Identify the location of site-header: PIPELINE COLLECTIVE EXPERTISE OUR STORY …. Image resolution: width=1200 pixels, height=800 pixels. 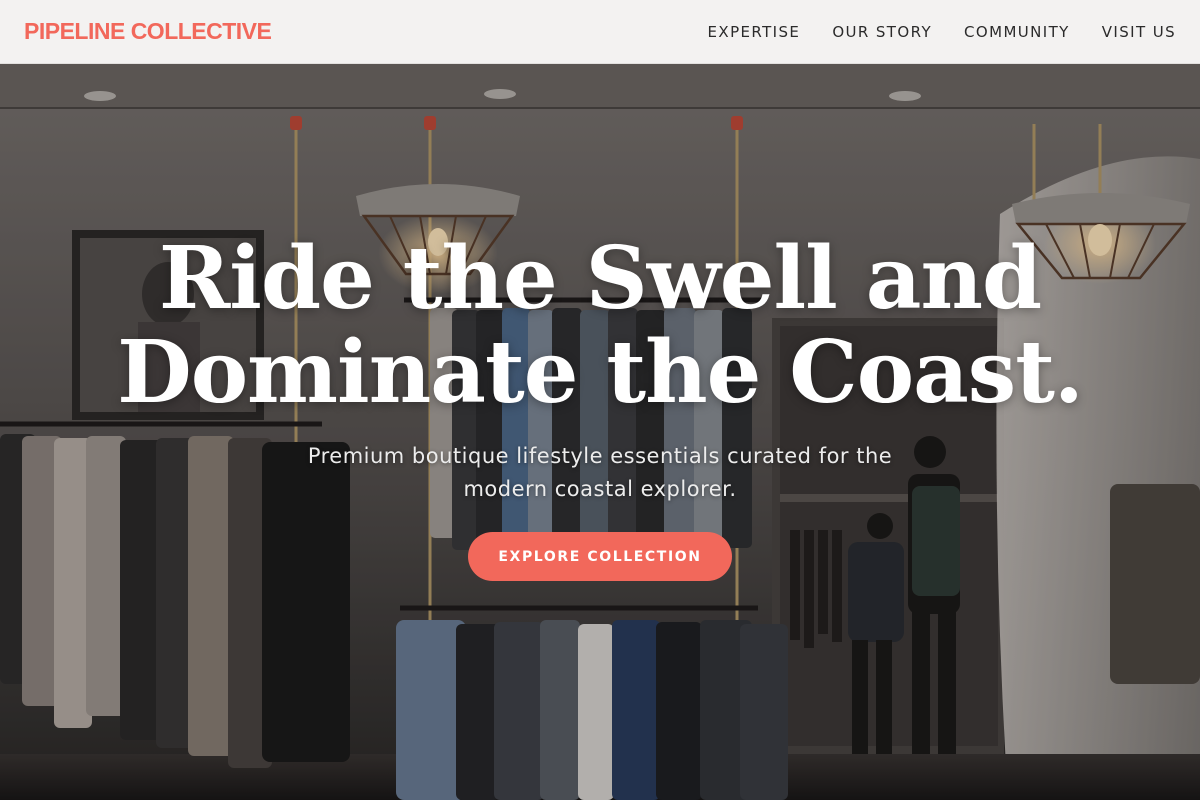
(600, 32).